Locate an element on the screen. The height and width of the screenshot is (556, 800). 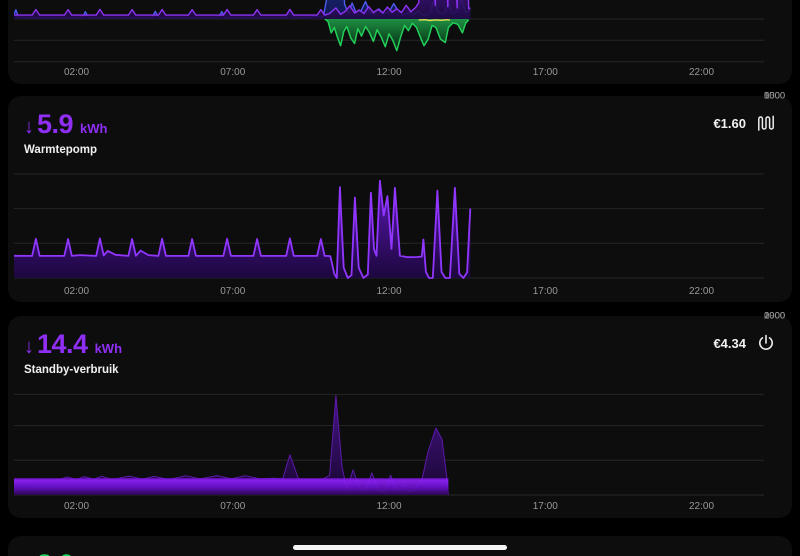
cost-value: €4.34 is located at coordinates (729, 343).